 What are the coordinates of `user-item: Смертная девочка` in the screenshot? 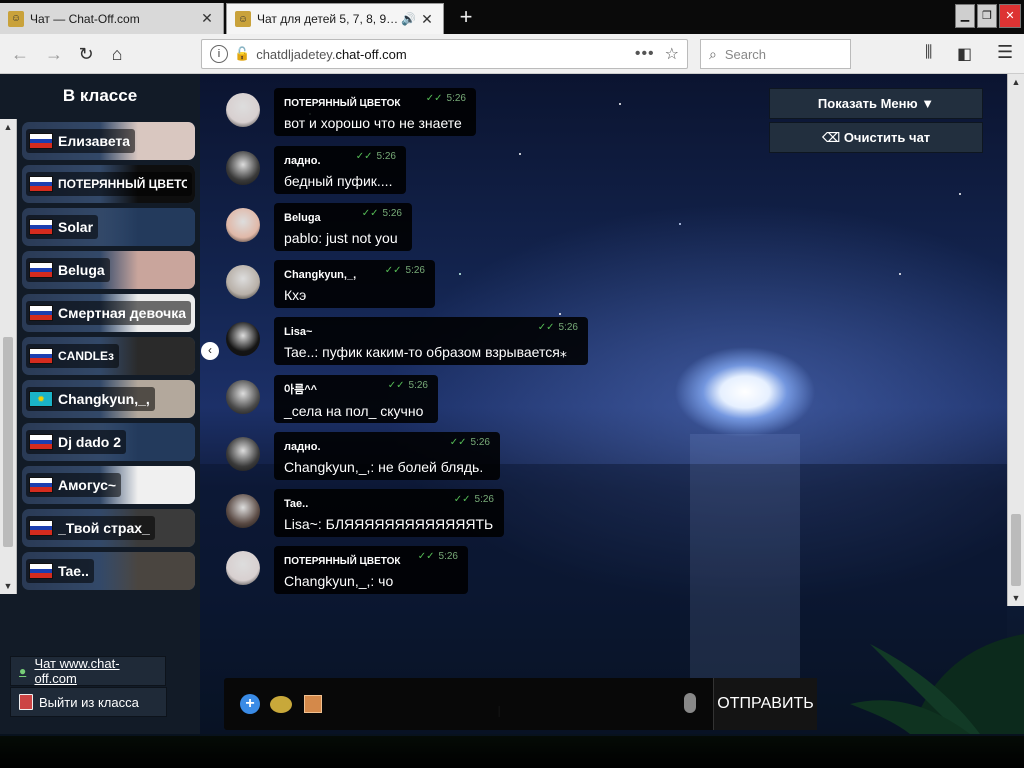 It's located at (108, 313).